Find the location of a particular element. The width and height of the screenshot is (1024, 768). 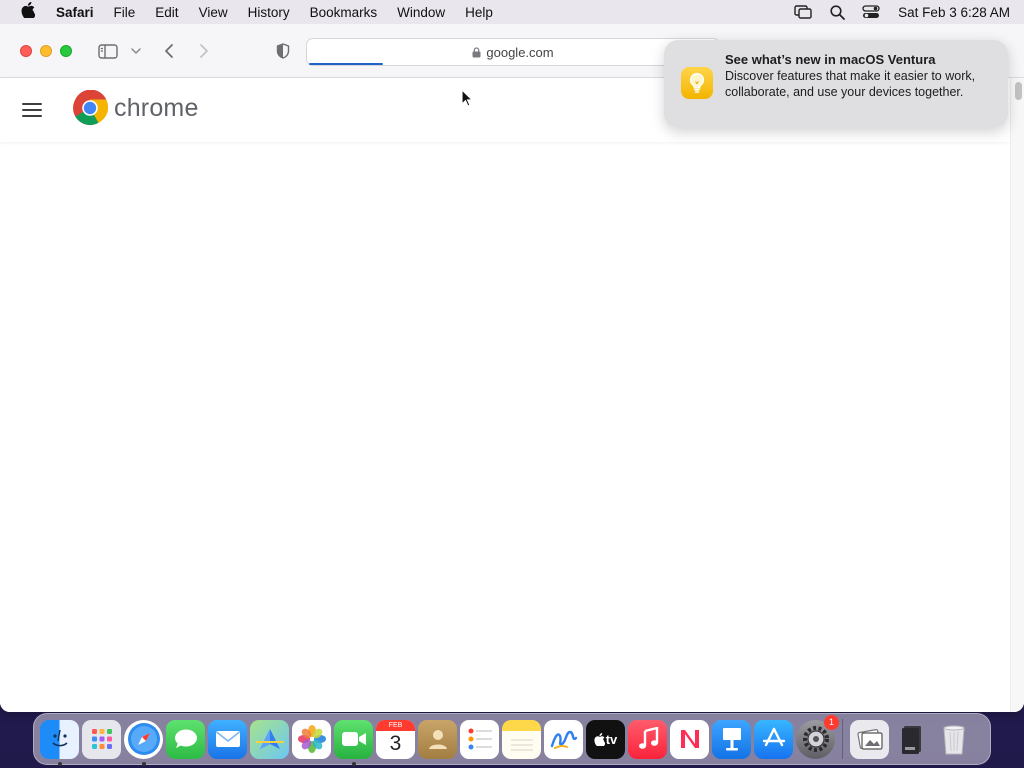

chrome-logo-icon is located at coordinates (90, 107).